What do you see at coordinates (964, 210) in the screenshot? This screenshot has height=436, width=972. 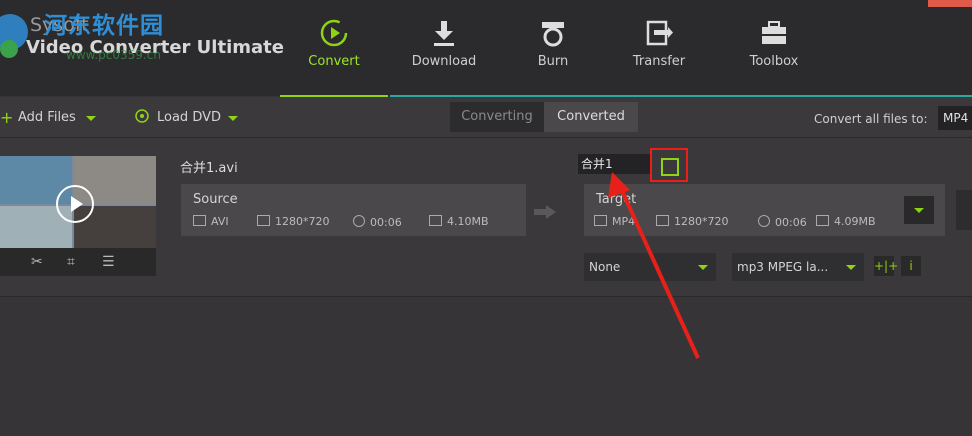 I see `convert-button-partial` at bounding box center [964, 210].